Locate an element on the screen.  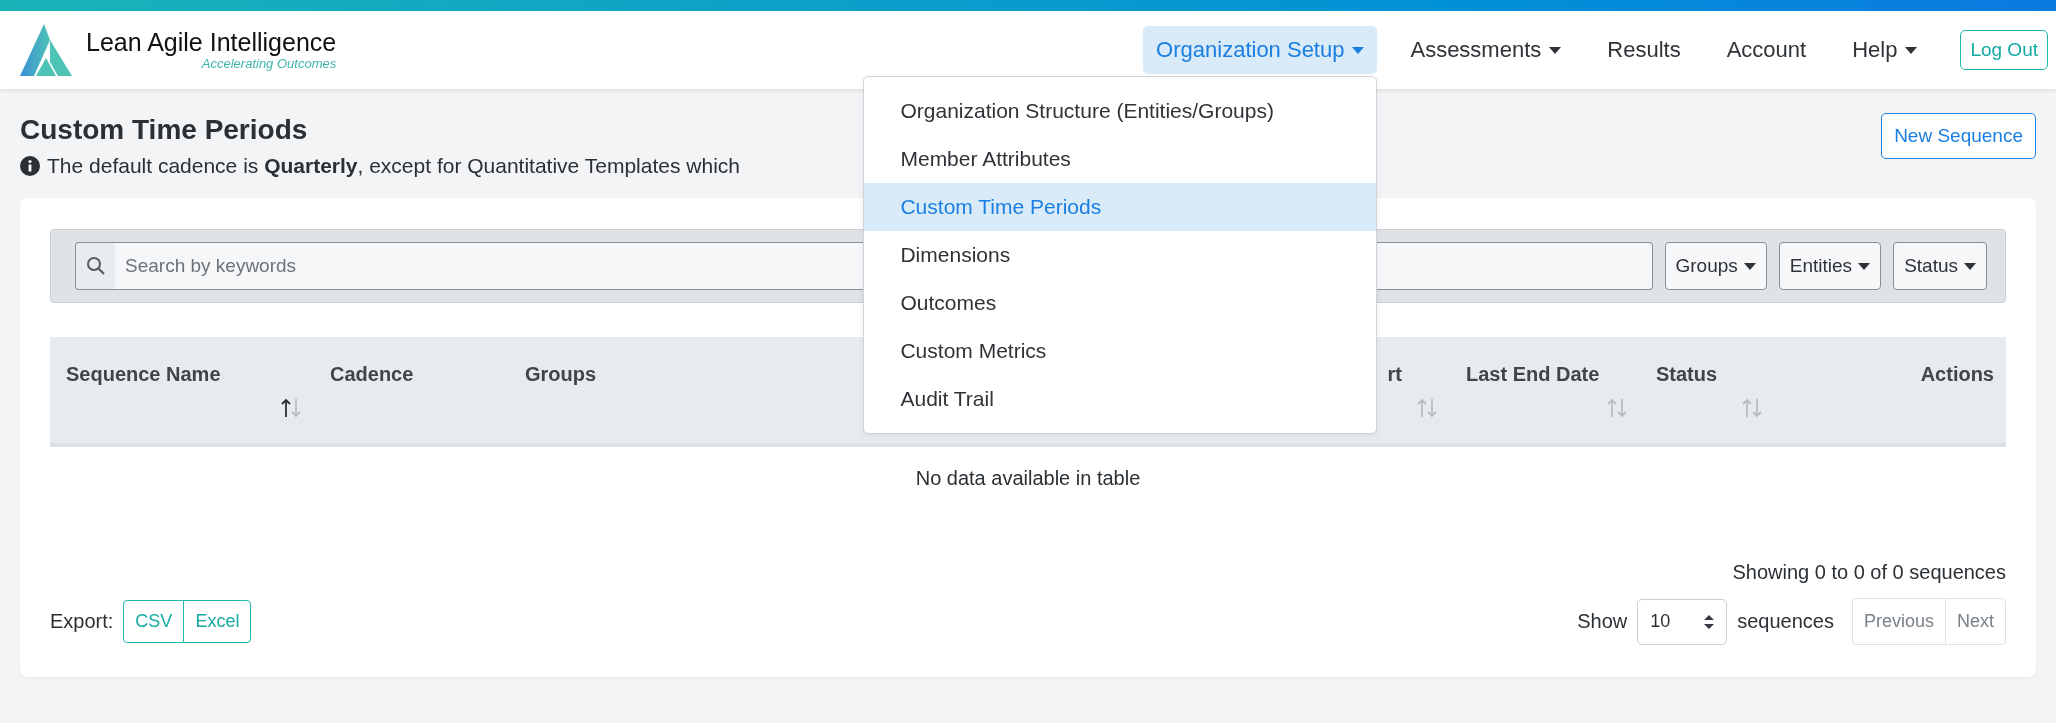
column-header: Actions is located at coordinates (1957, 374).